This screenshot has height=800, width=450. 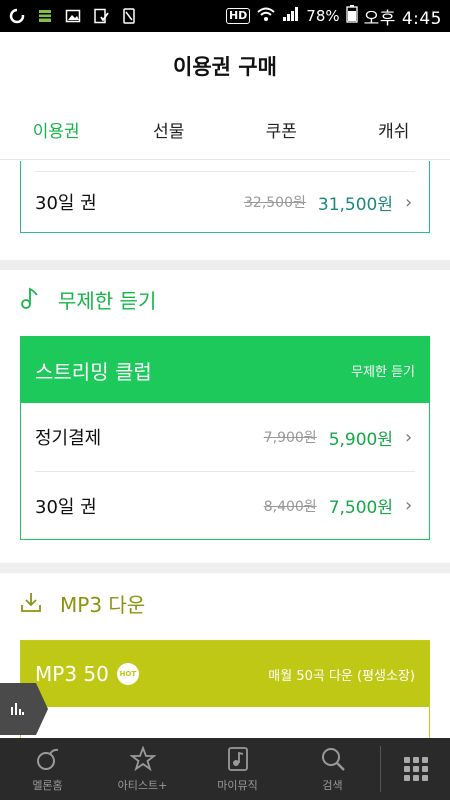 I want to click on battery-icon, so click(x=351, y=16).